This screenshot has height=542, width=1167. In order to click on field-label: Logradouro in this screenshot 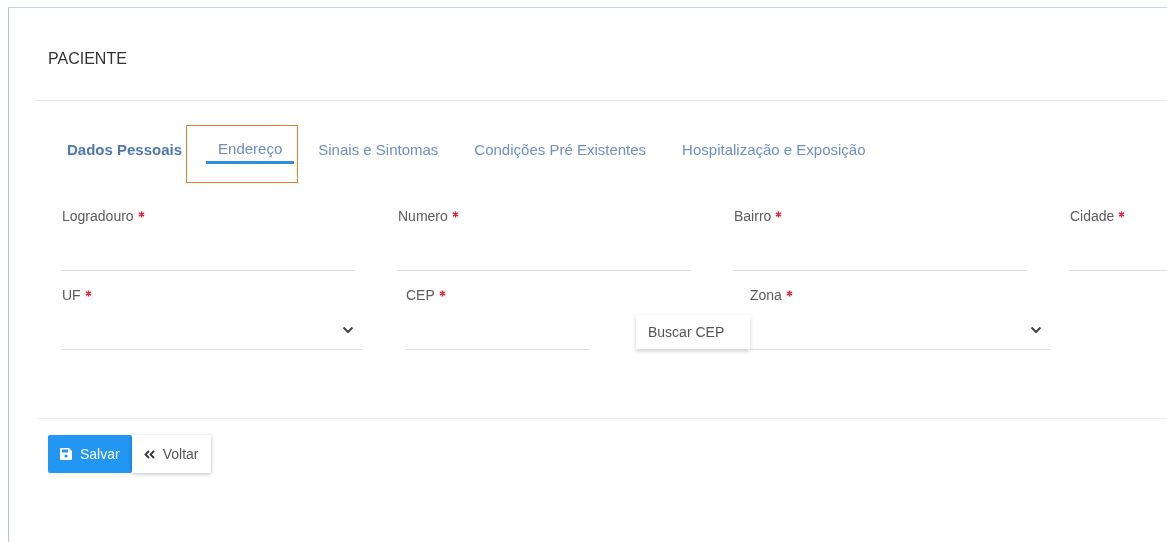, I will do `click(98, 217)`.